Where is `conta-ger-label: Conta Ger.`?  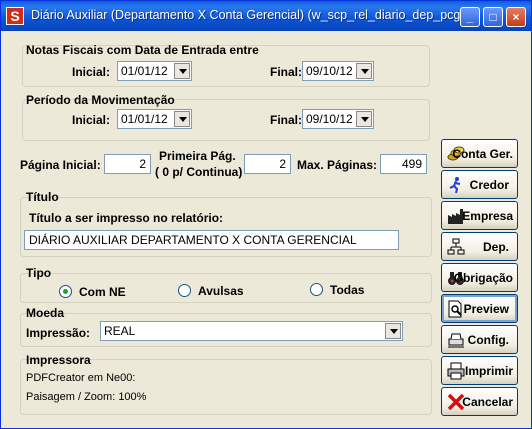
conta-ger-label: Conta Ger. is located at coordinates (482, 154).